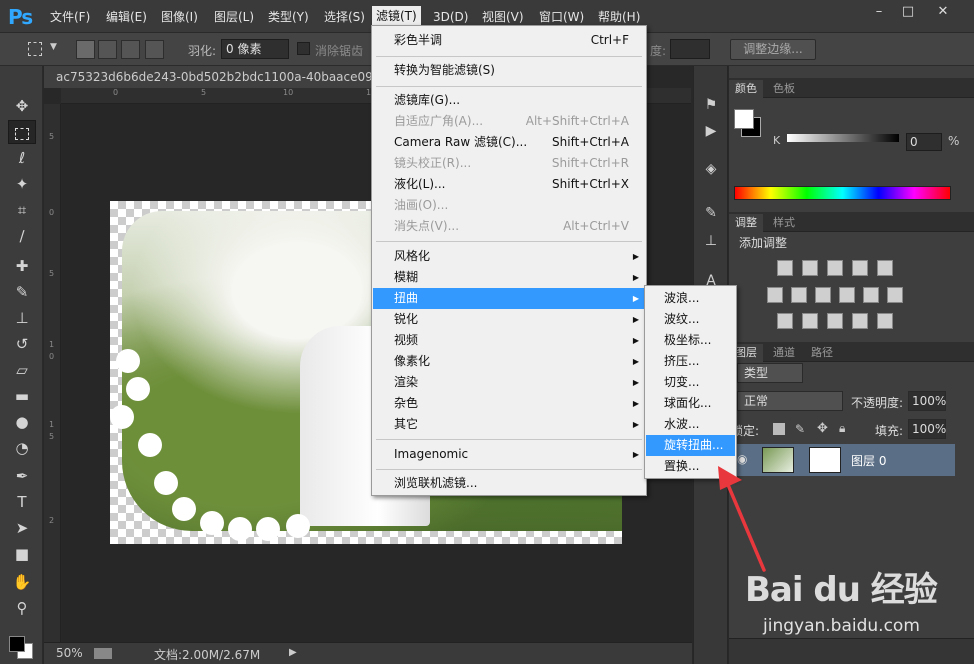 The height and width of the screenshot is (664, 974). Describe the element at coordinates (130, 49) in the screenshot. I see `subtract-selection-icon` at that location.